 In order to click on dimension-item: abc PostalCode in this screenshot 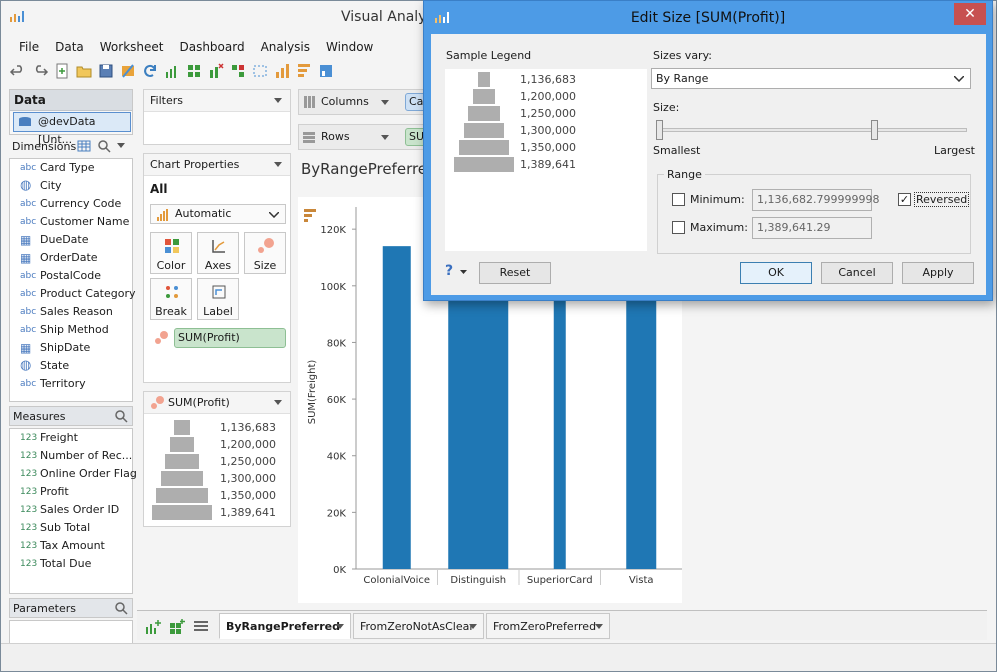, I will do `click(71, 276)`.